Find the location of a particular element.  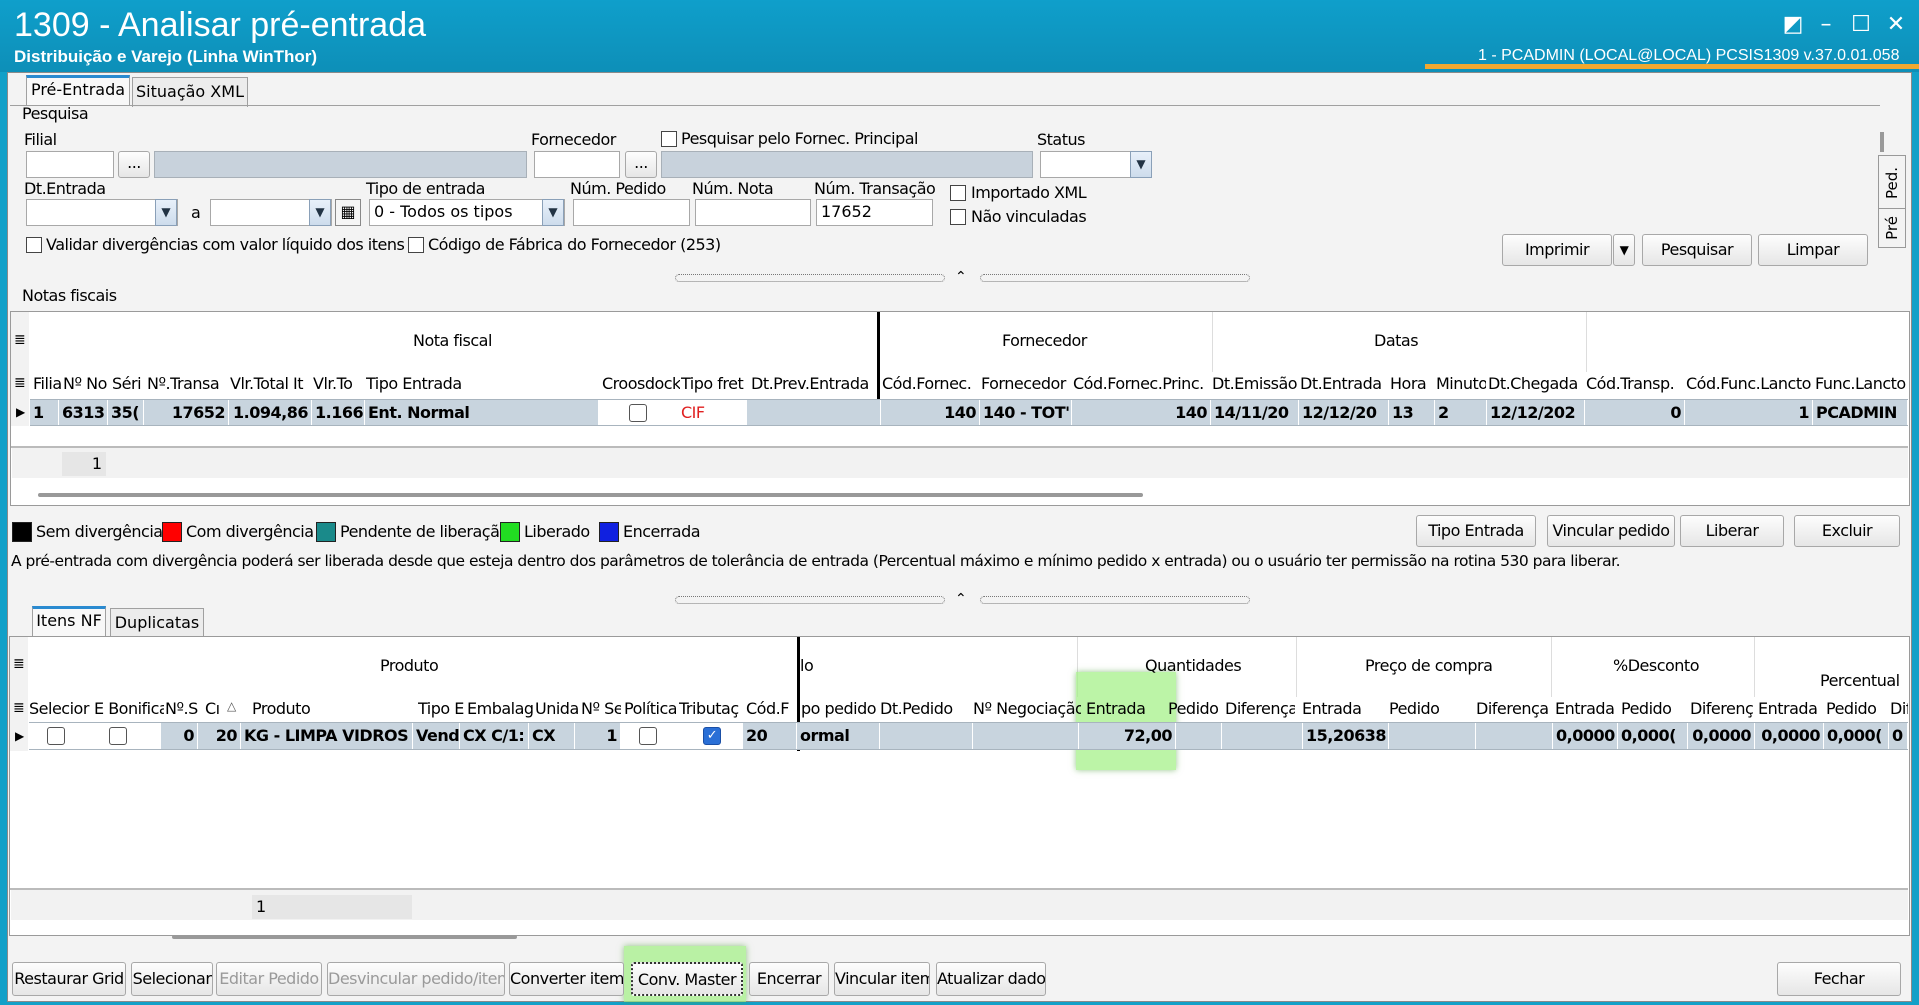

collapse-up-icon-2: ⌃ is located at coordinates (961, 599).